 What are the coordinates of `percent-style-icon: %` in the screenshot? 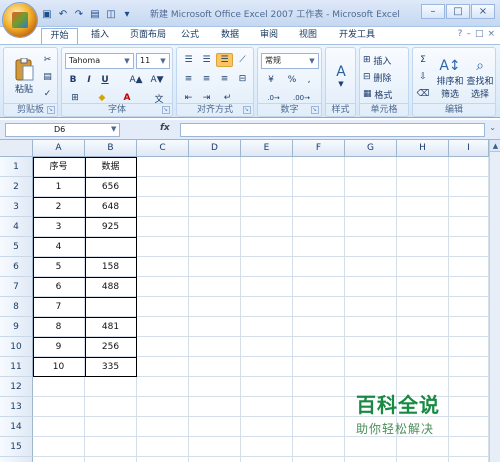 It's located at (292, 80).